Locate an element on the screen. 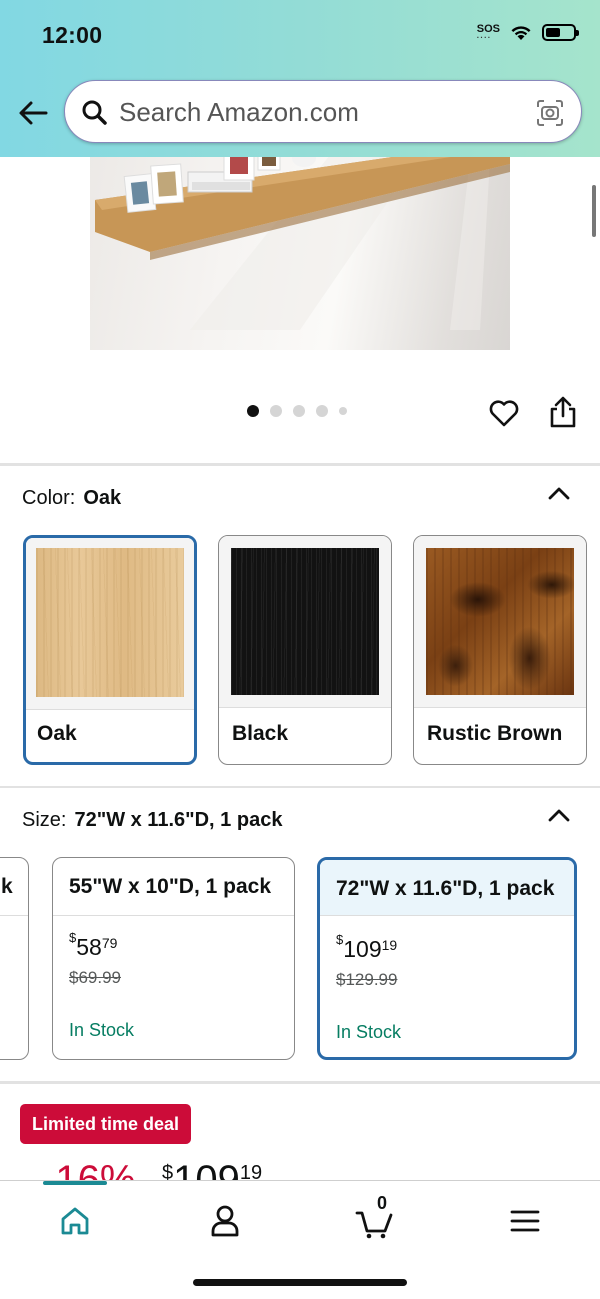  back-arrow-icon is located at coordinates (33, 113).